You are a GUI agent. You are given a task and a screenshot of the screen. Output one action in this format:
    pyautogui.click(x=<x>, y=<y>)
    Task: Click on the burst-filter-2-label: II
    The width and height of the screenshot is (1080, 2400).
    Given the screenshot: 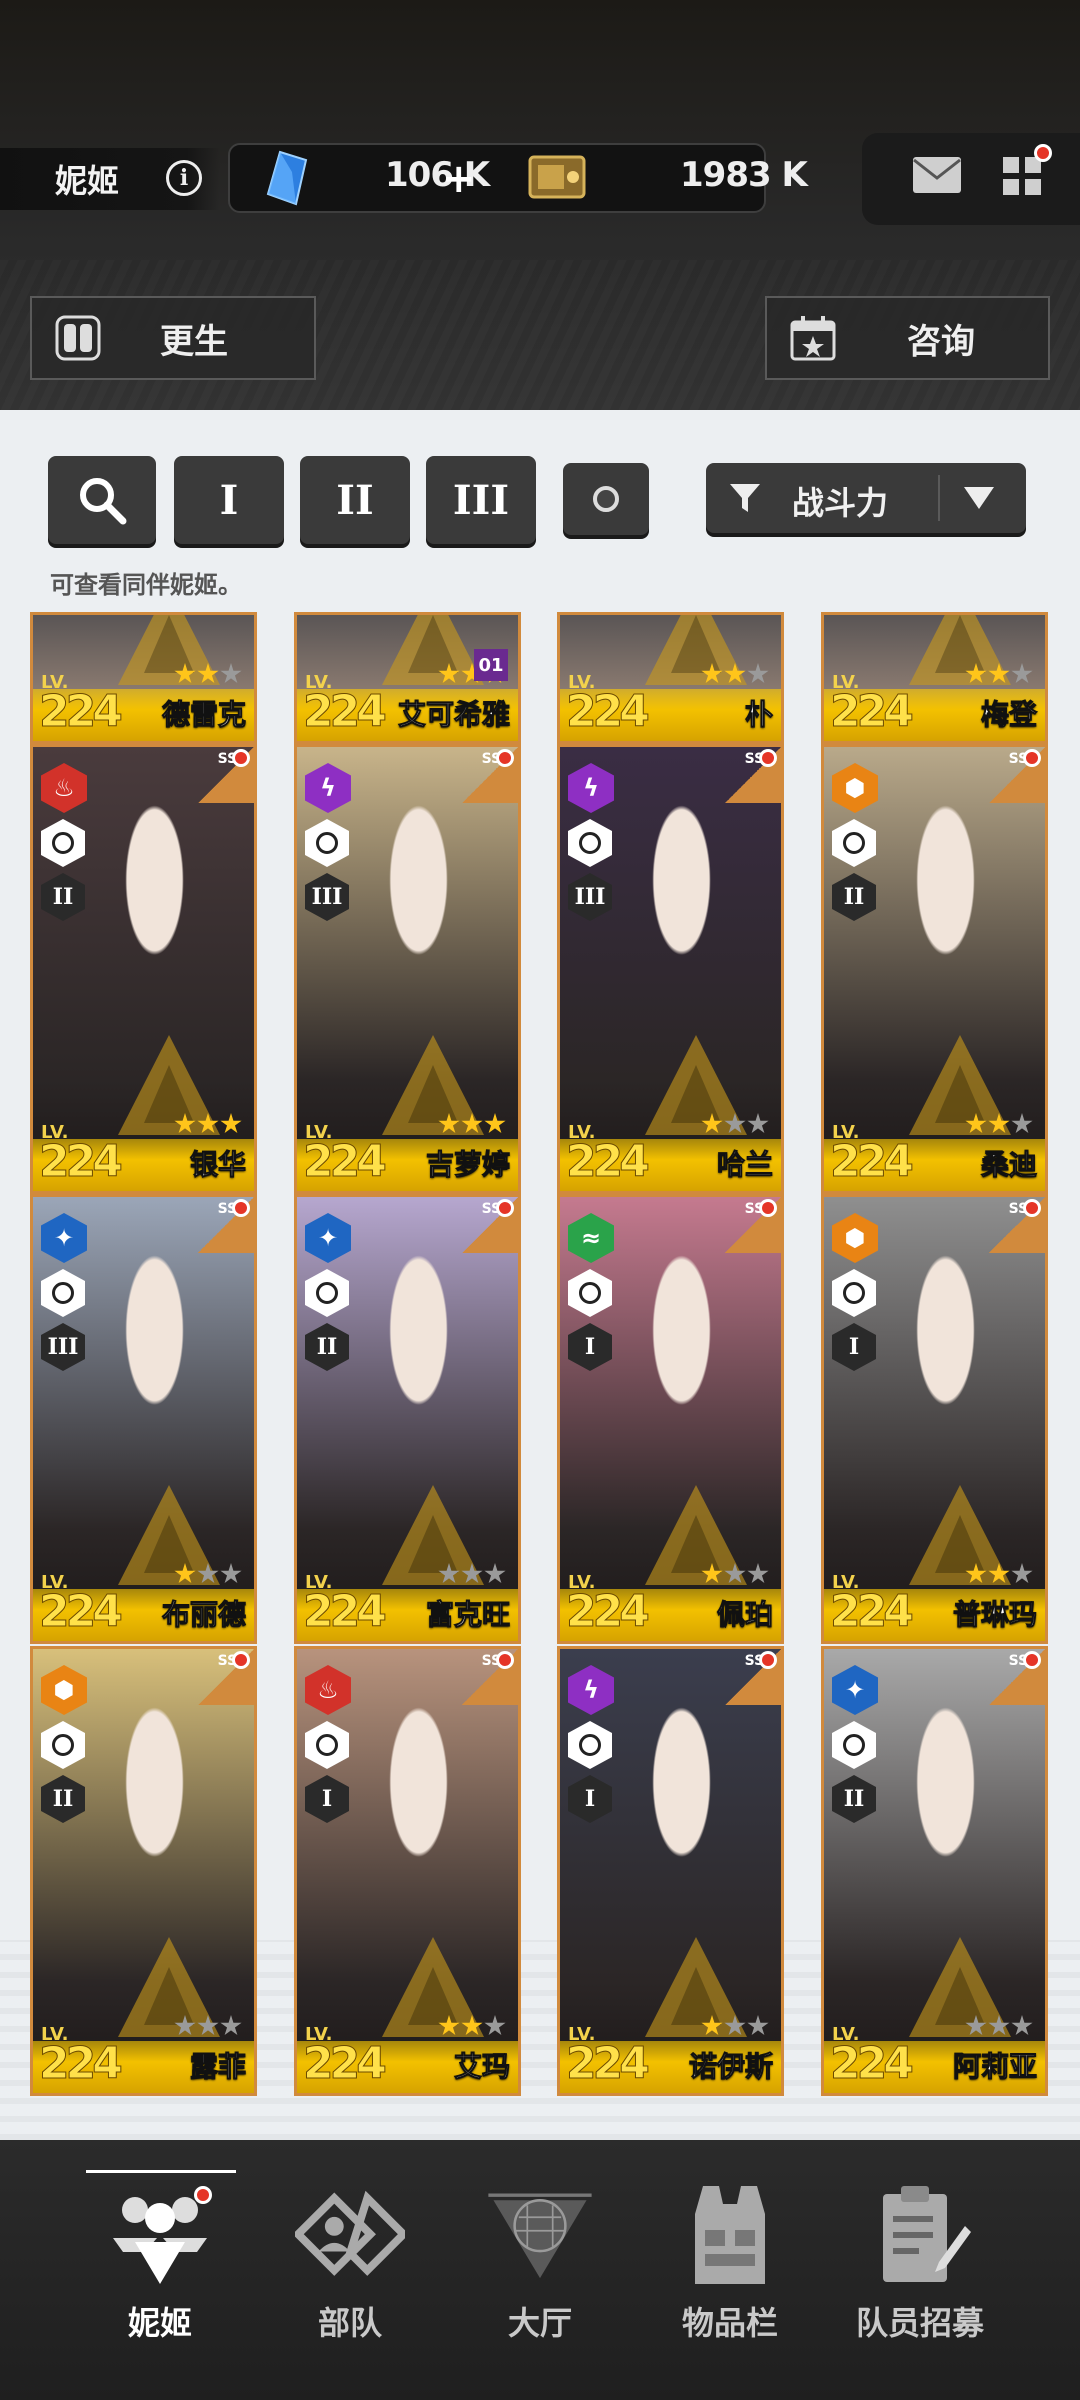 What is the action you would take?
    pyautogui.click(x=355, y=500)
    